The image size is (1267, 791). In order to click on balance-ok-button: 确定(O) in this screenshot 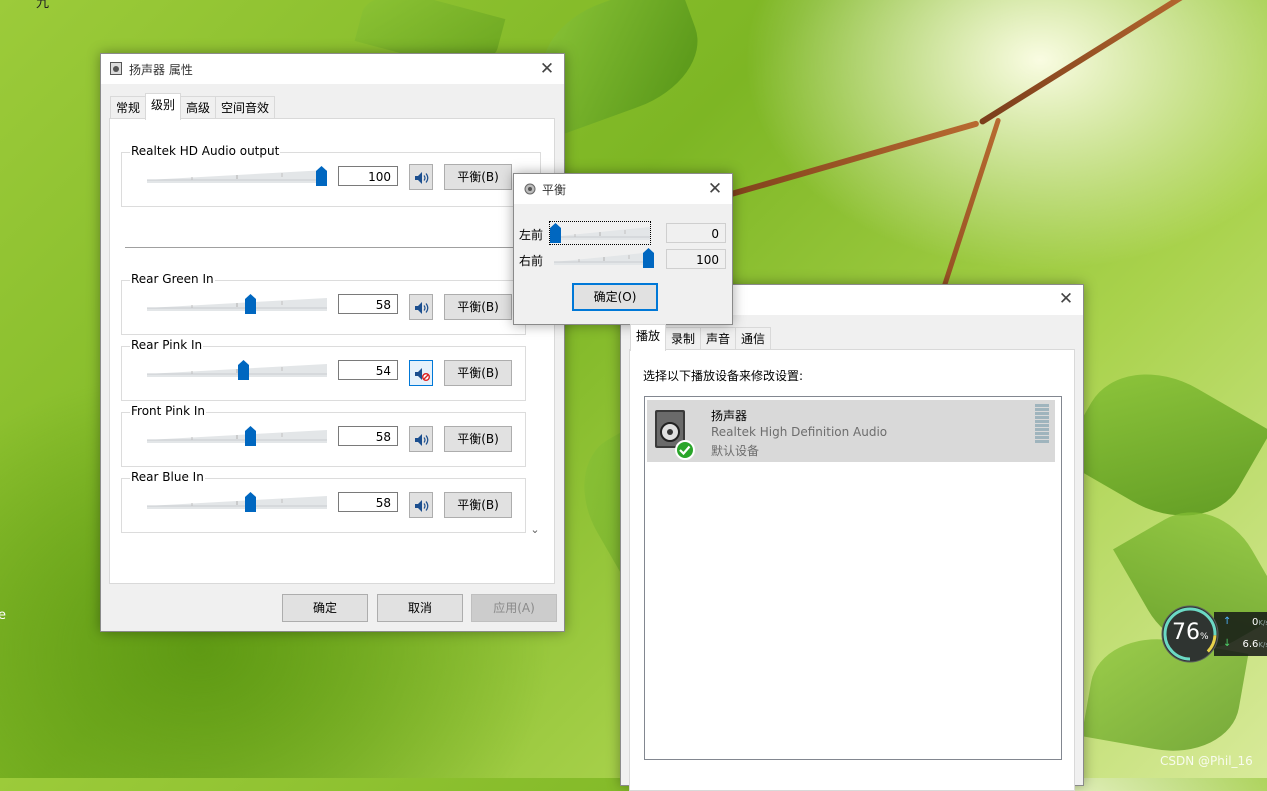, I will do `click(615, 297)`.